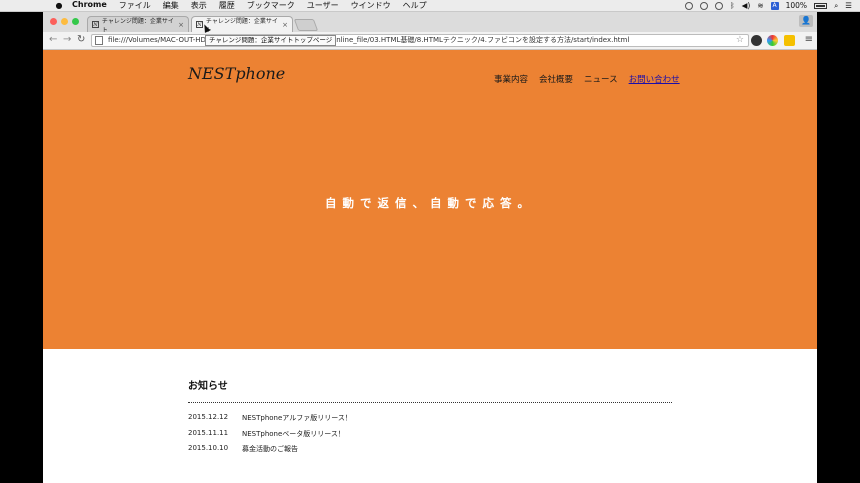 This screenshot has width=860, height=483. What do you see at coordinates (821, 5) in the screenshot?
I see `battery-icon` at bounding box center [821, 5].